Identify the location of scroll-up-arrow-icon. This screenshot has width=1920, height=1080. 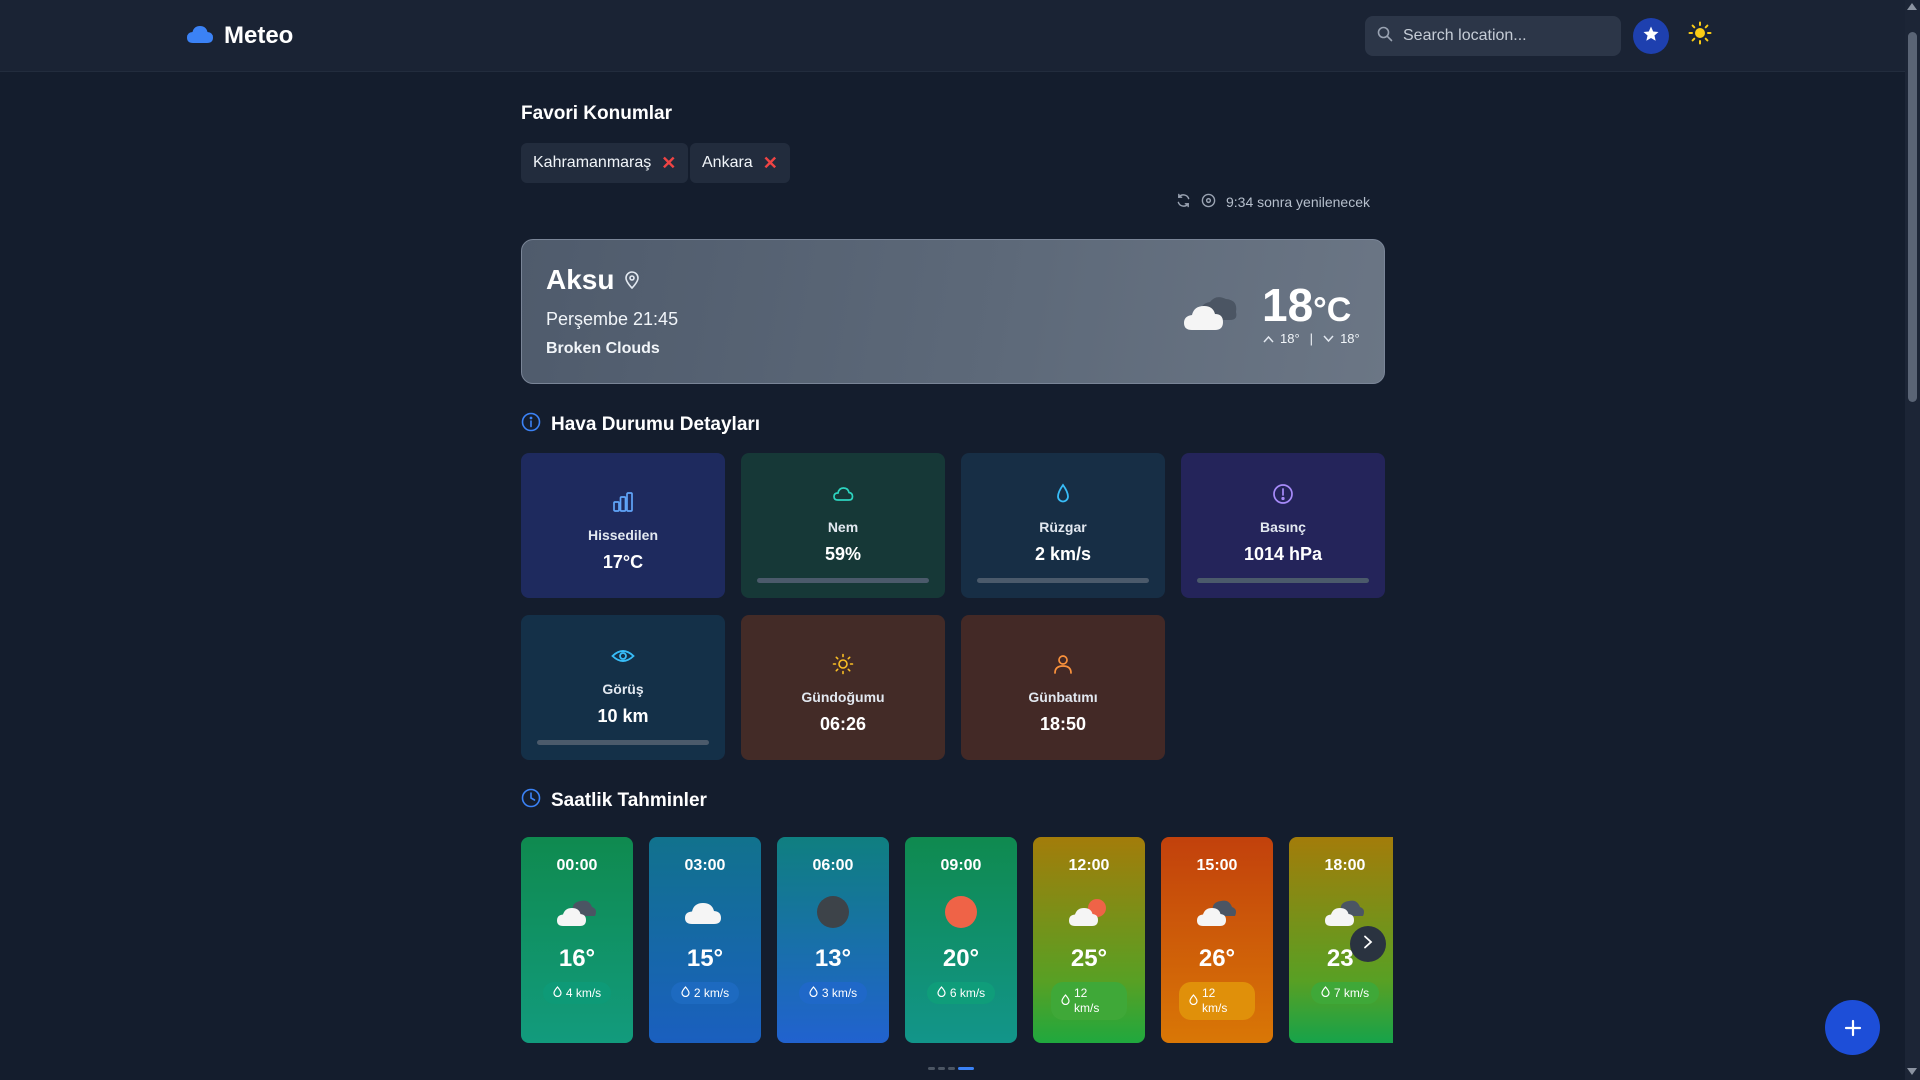
(1912, 6).